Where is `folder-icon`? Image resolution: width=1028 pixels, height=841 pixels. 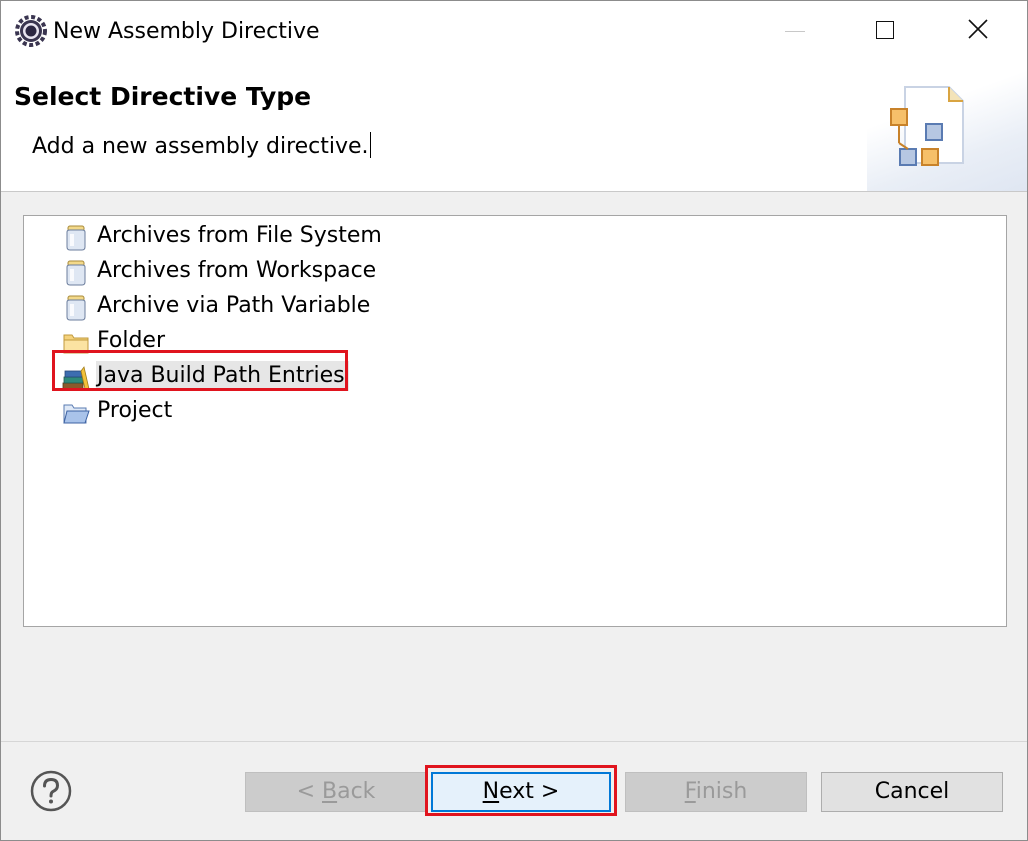 folder-icon is located at coordinates (76, 342).